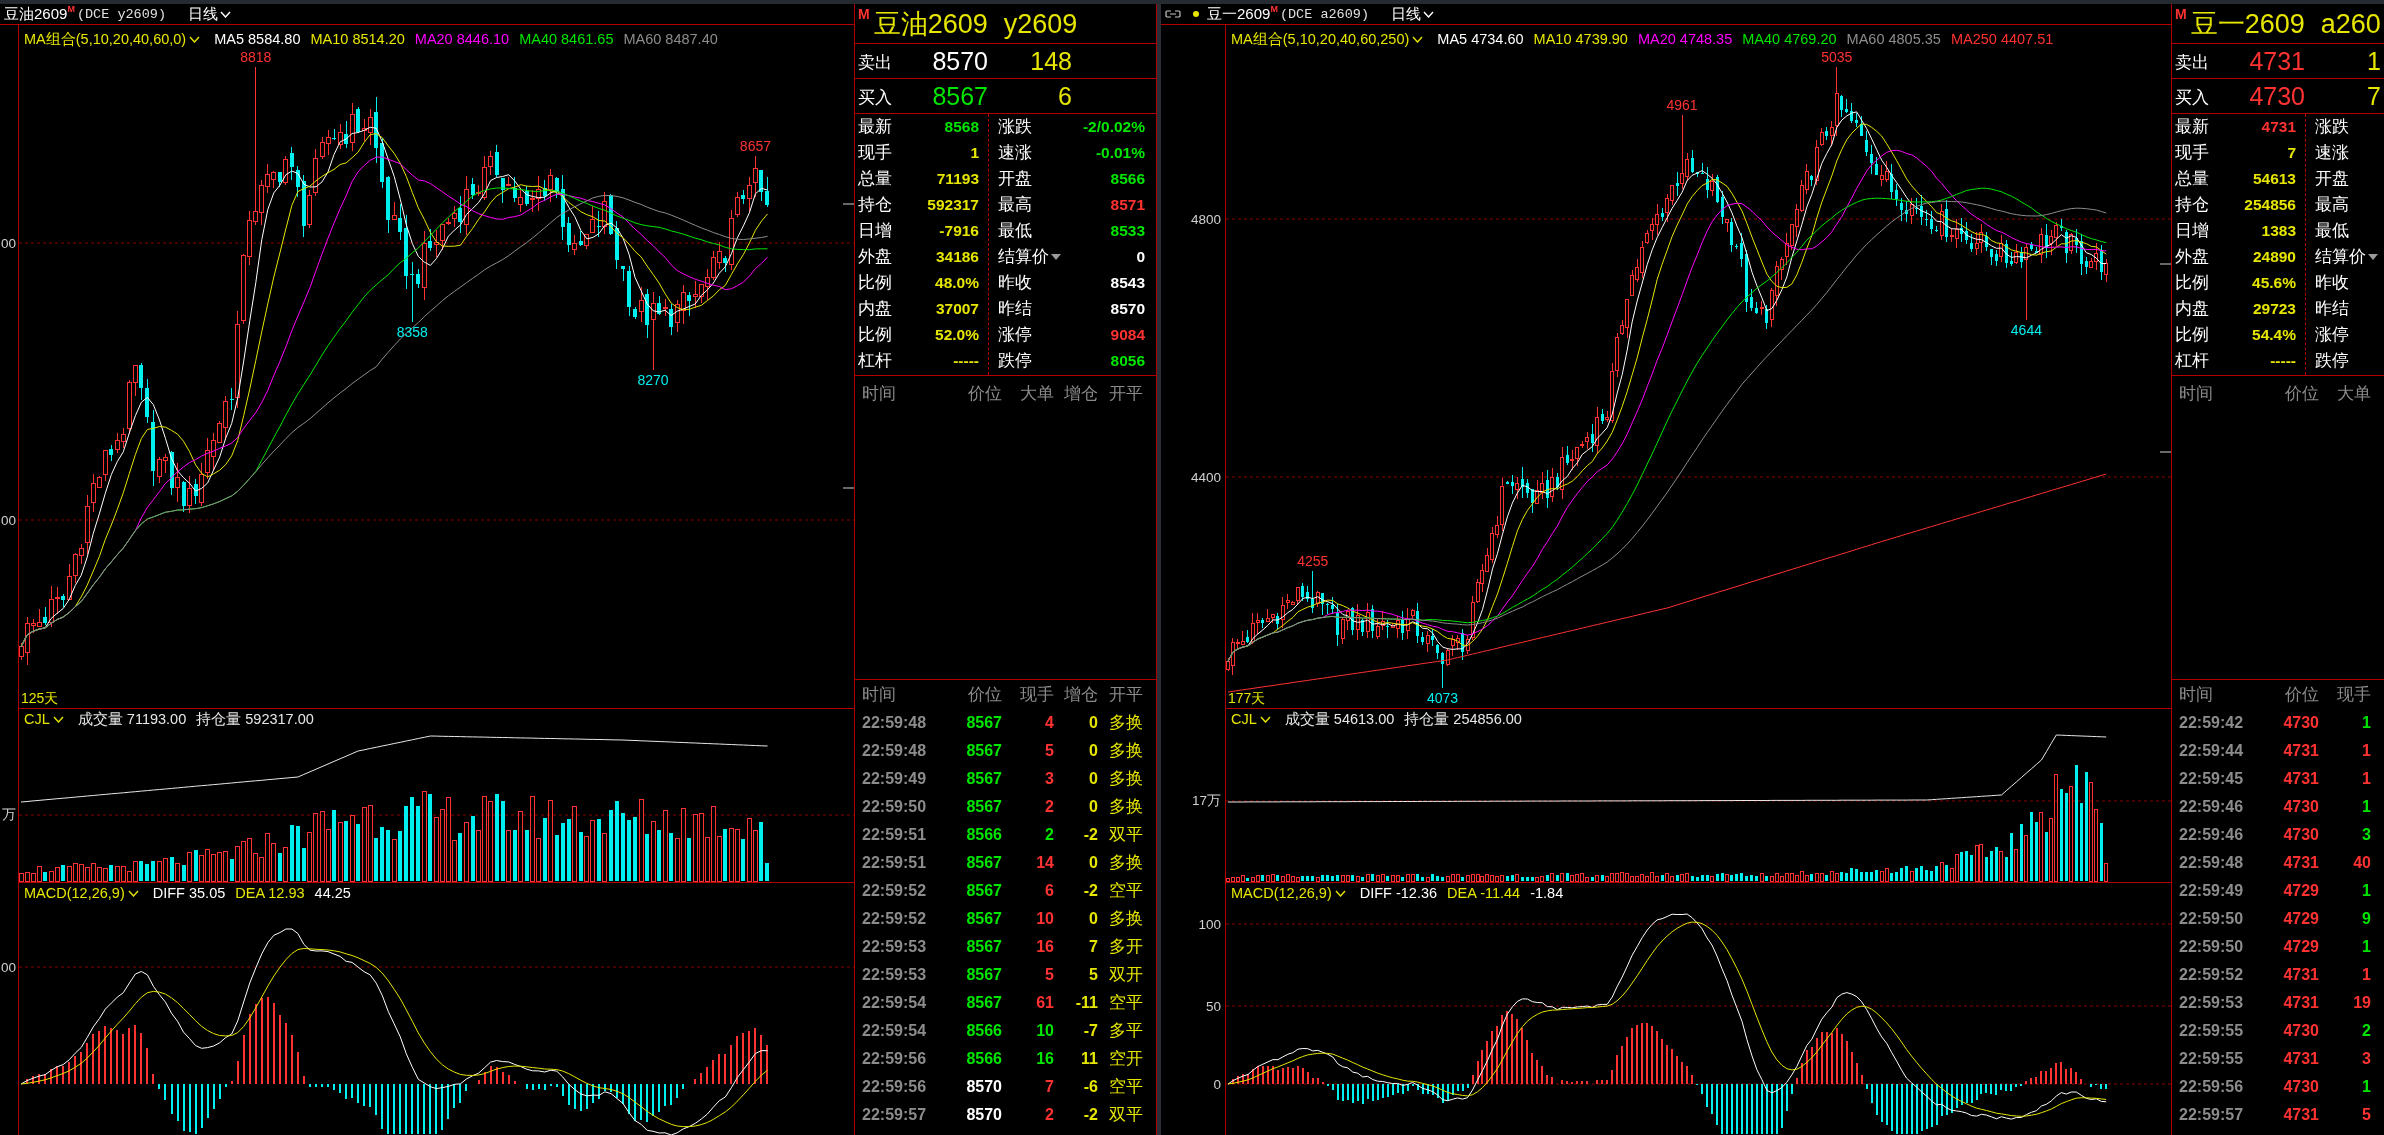 This screenshot has height=1135, width=2384. Describe the element at coordinates (875, 126) in the screenshot. I see `stat-label: 最新` at that location.